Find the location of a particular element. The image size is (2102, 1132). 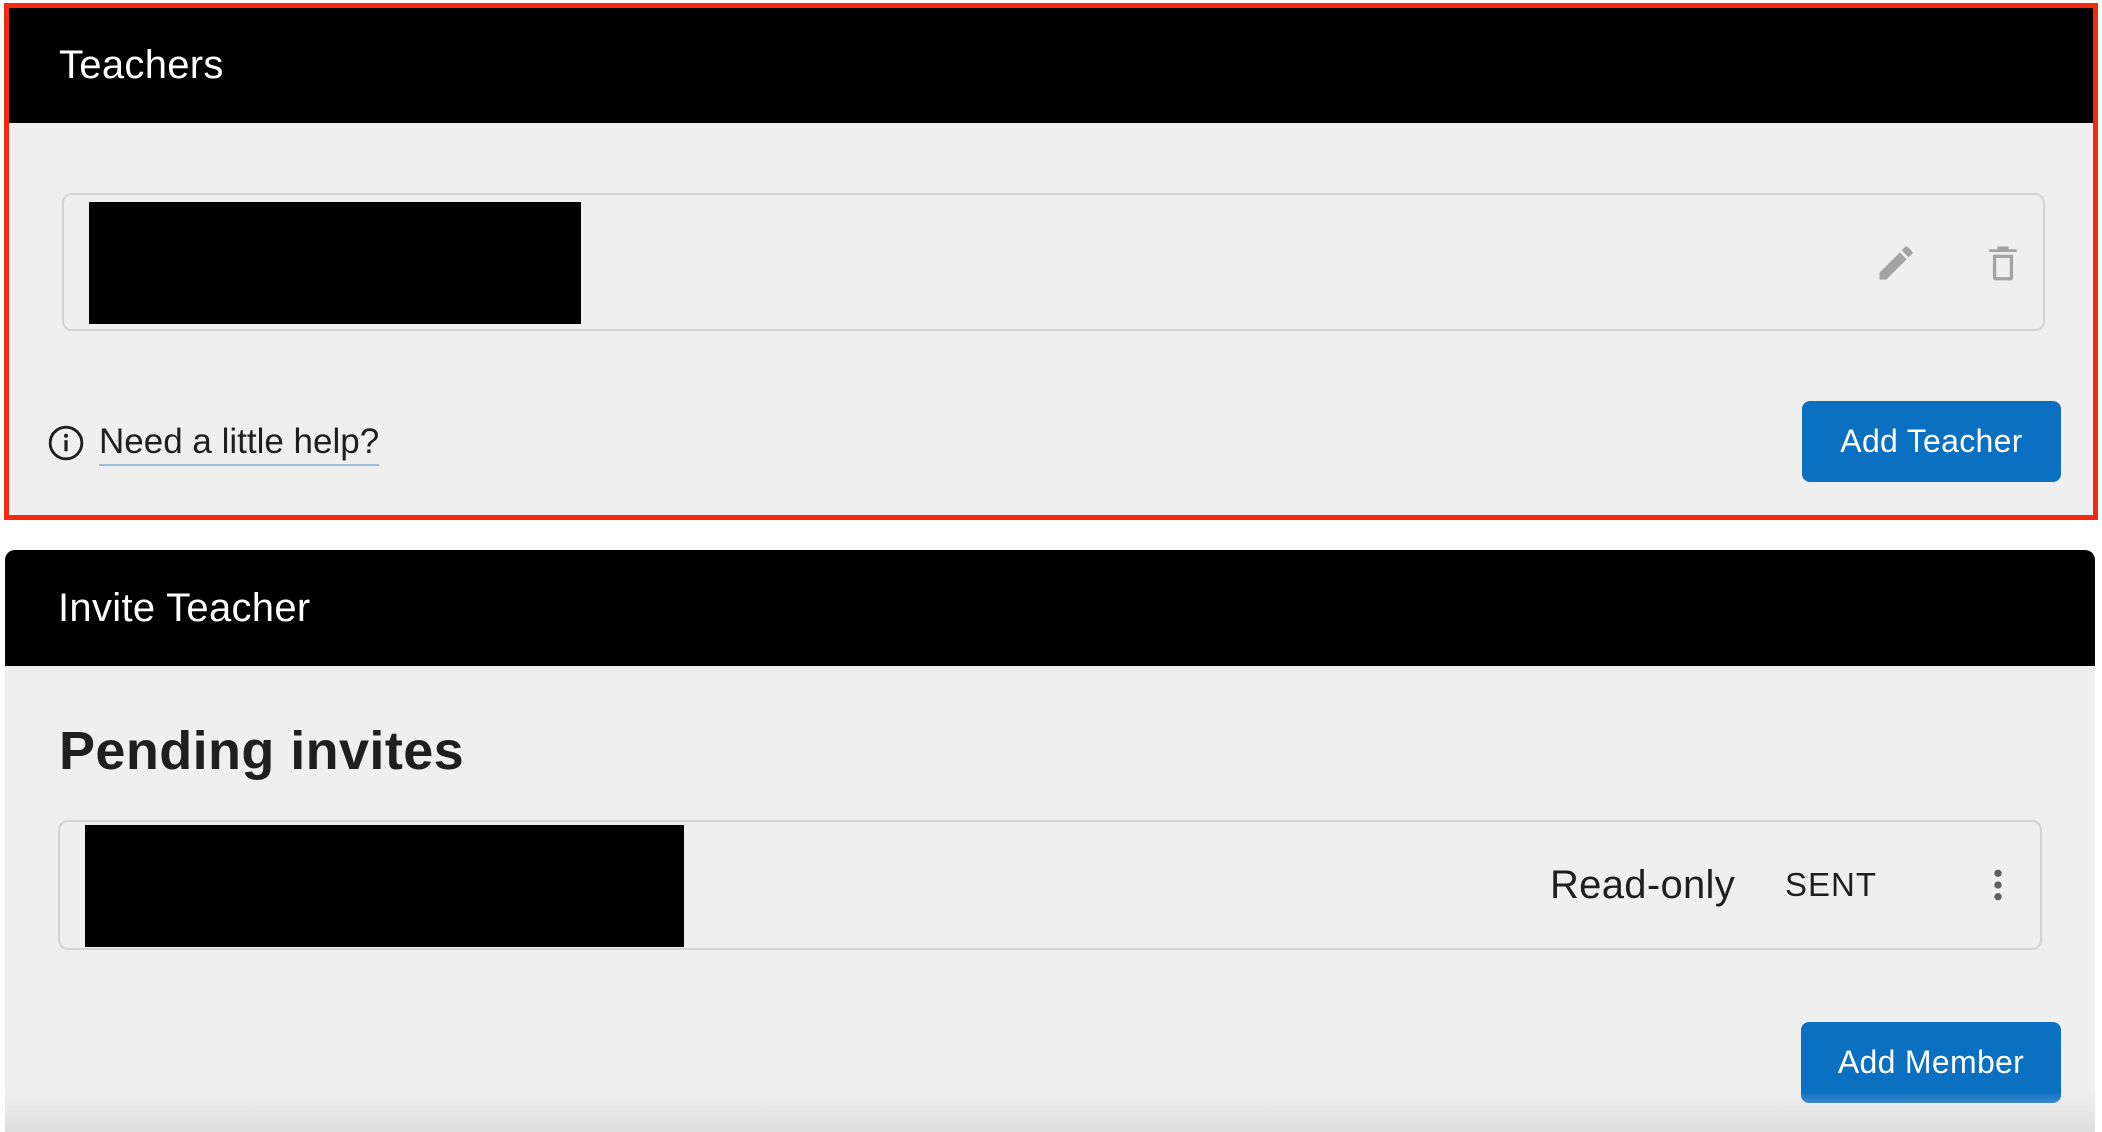

add-teacher-button: Add Teacher is located at coordinates (1931, 441).